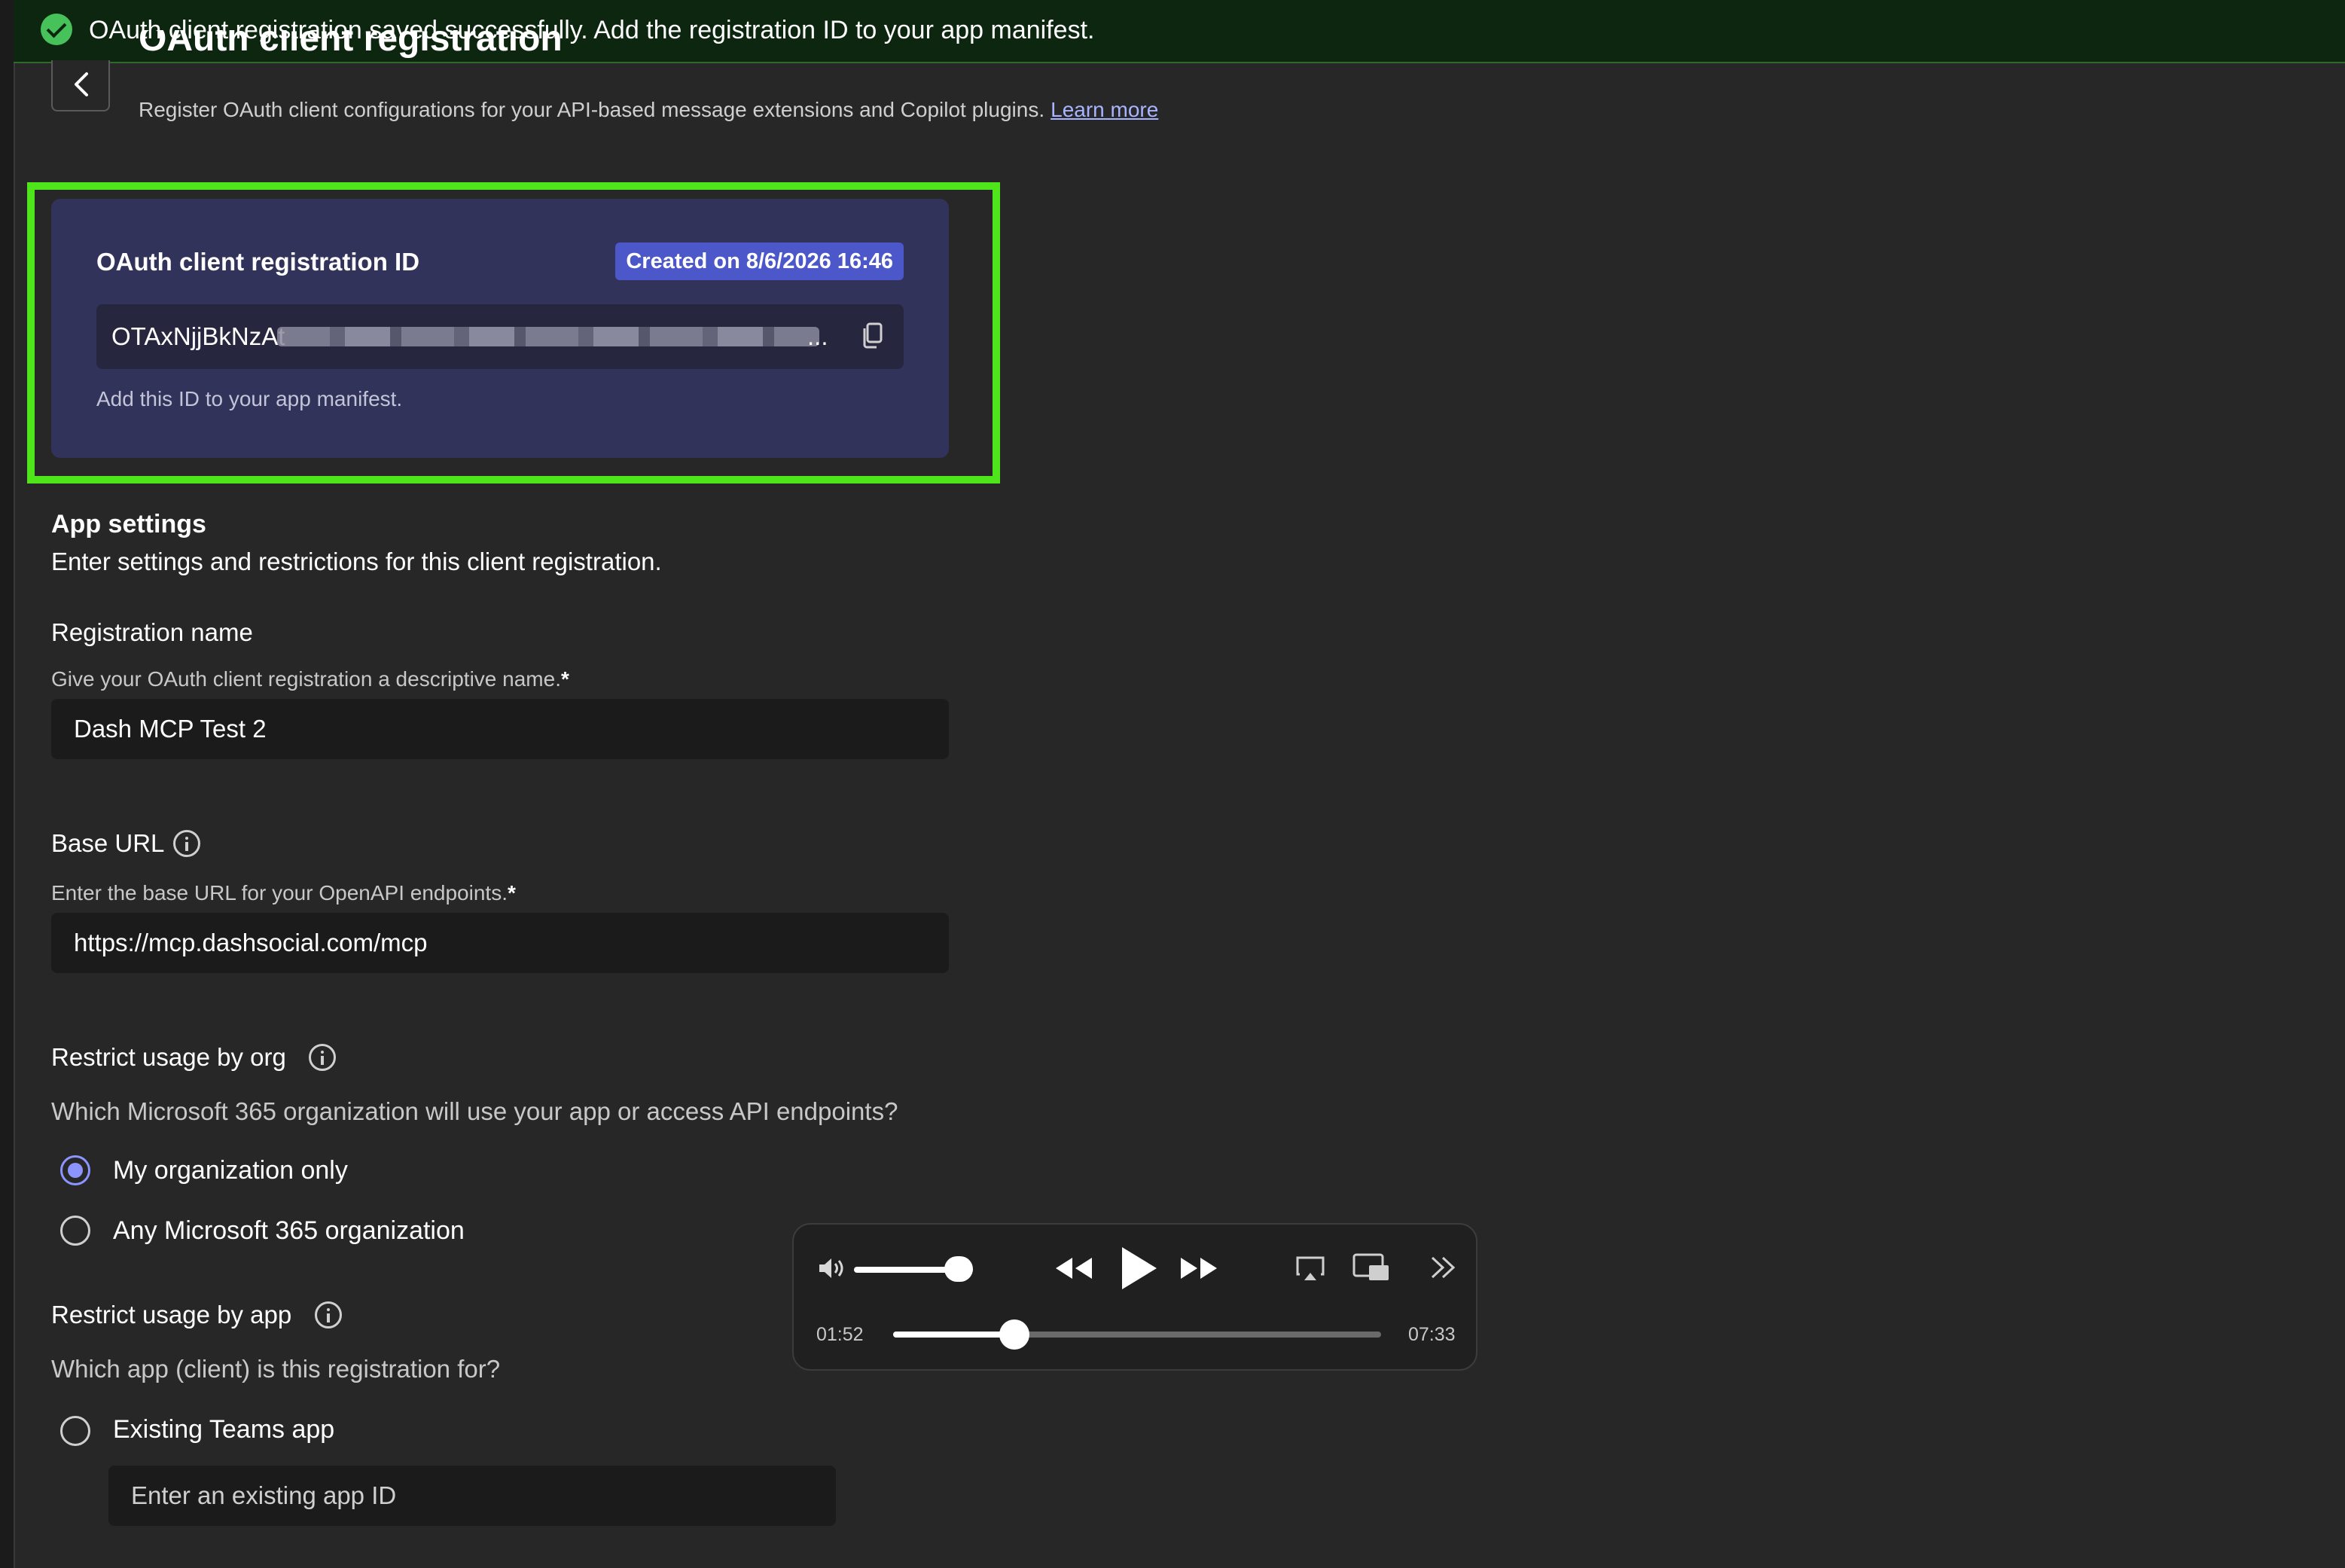 Image resolution: width=2345 pixels, height=1568 pixels. What do you see at coordinates (1443, 1270) in the screenshot?
I see `double-chevron-right-icon` at bounding box center [1443, 1270].